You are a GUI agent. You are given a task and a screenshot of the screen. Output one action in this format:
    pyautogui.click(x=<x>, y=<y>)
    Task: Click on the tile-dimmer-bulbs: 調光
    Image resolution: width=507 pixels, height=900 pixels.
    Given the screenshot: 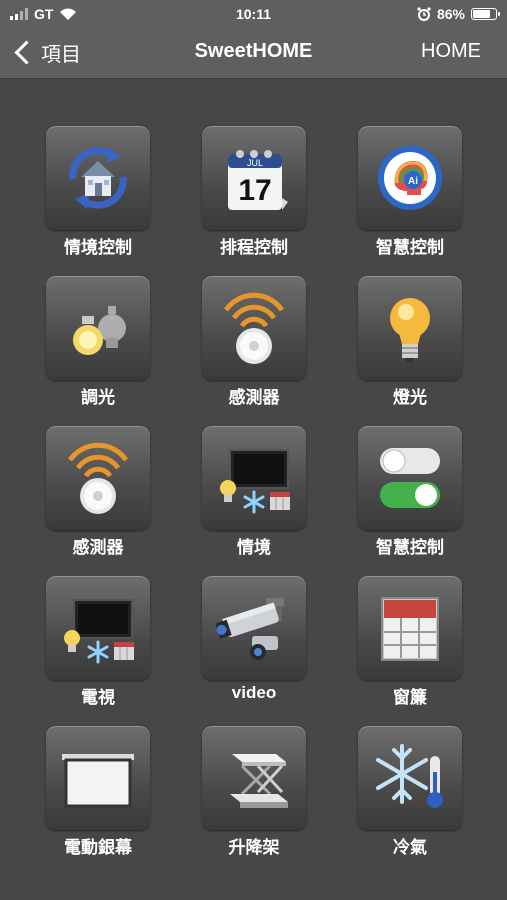 What is the action you would take?
    pyautogui.click(x=98, y=342)
    